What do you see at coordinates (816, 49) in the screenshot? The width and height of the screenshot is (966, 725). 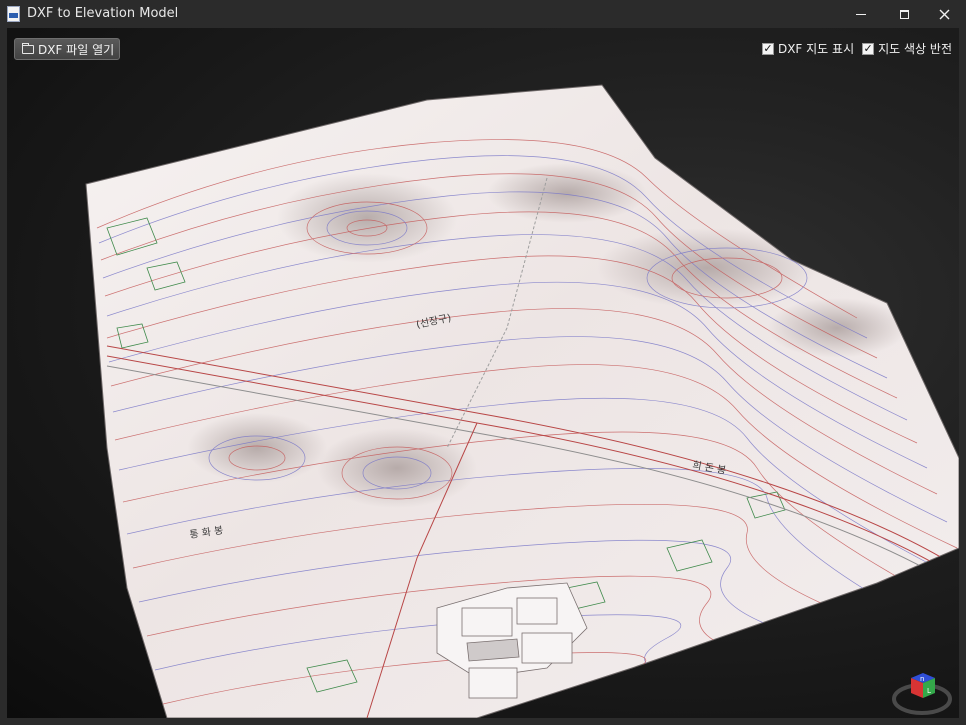 I see `show-dxf-map-label: DXF 지도 표시` at bounding box center [816, 49].